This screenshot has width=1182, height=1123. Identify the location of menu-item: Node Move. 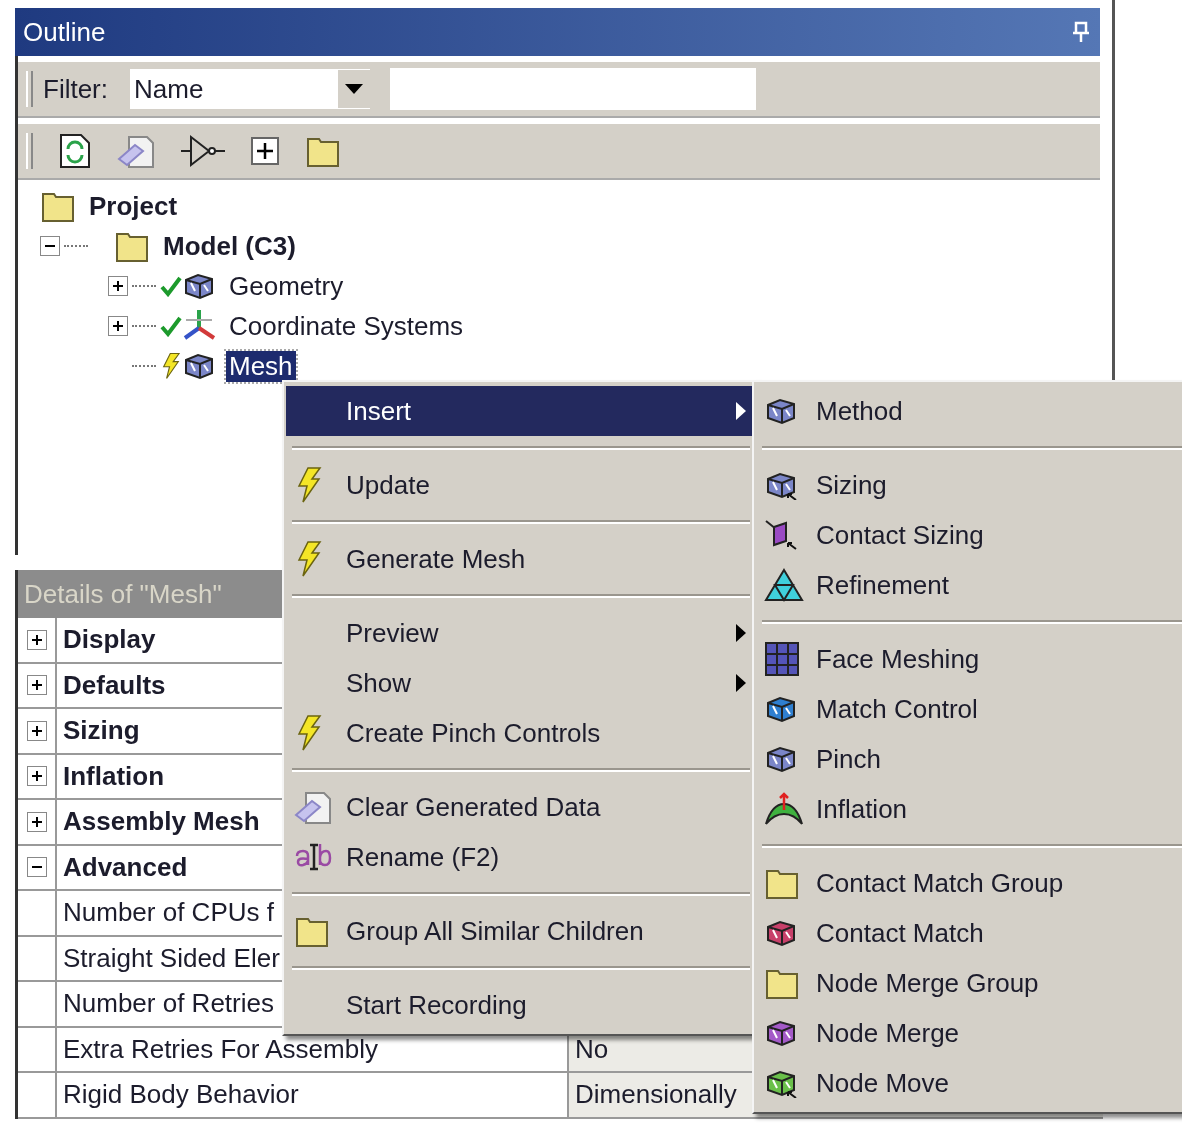
(969, 1083).